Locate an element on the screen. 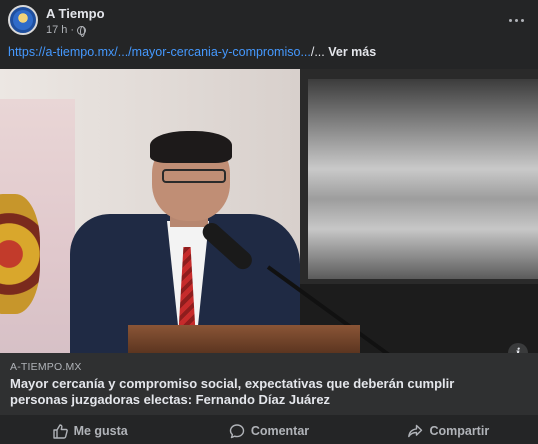 Image resolution: width=538 pixels, height=444 pixels. image-person-hair is located at coordinates (191, 147).